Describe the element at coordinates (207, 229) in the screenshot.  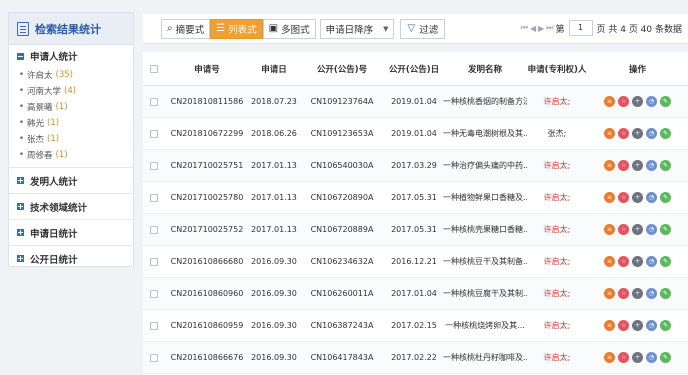
I see `app-no-cell: CN201710025752` at that location.